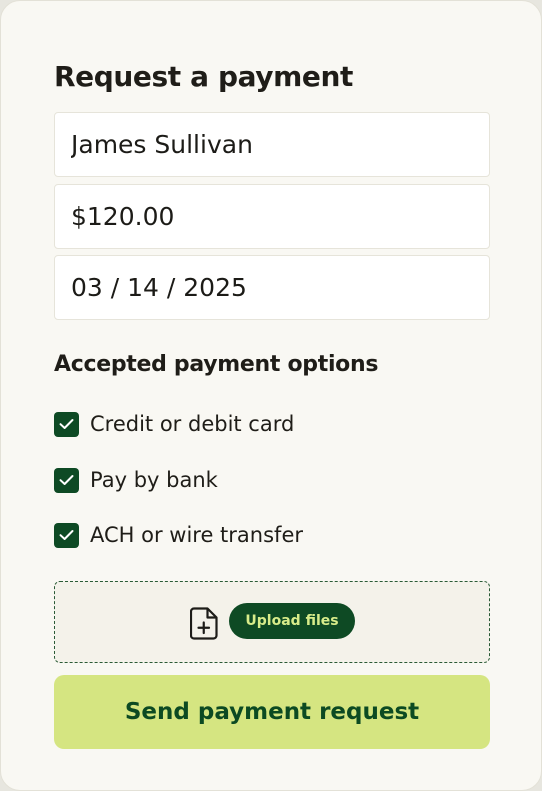  I want to click on upload-files-button: Upload files, so click(292, 621).